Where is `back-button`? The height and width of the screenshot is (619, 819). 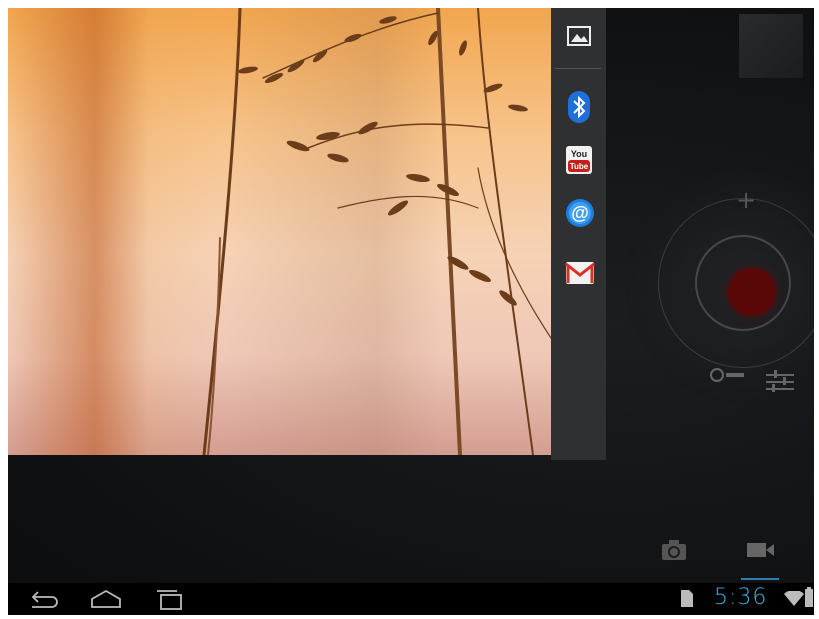 back-button is located at coordinates (42, 599).